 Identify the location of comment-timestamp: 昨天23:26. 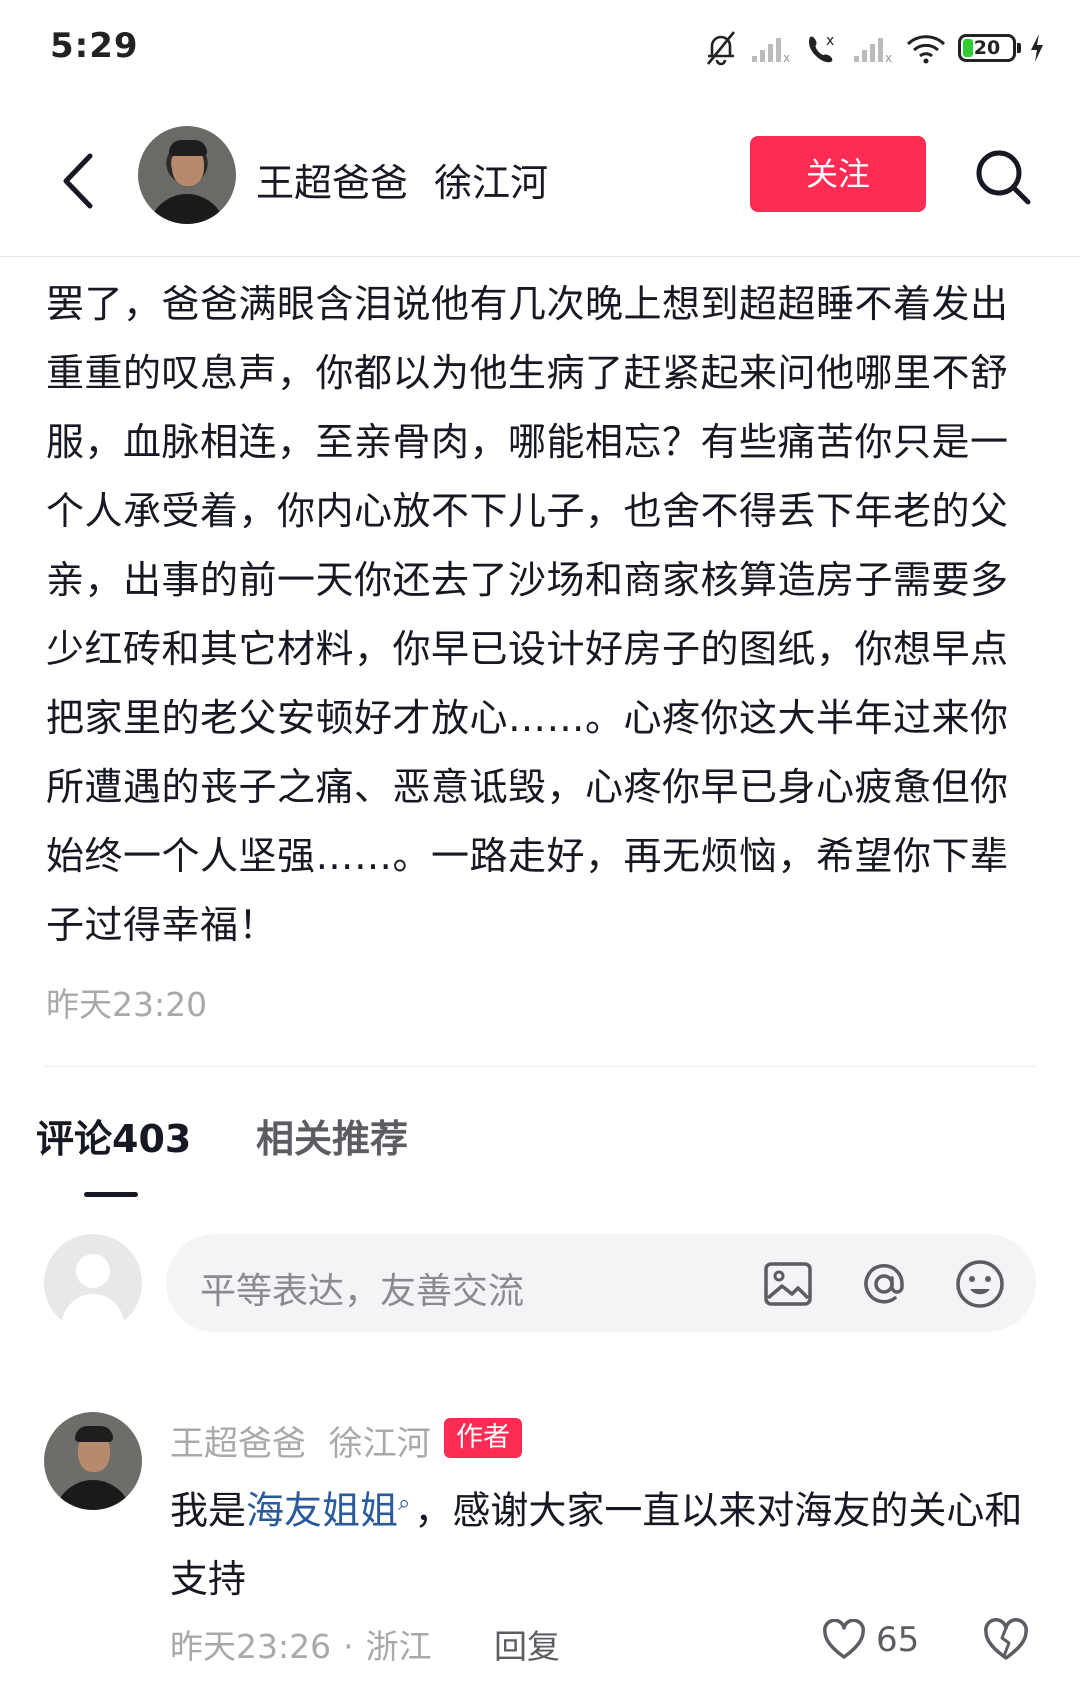
(251, 1646).